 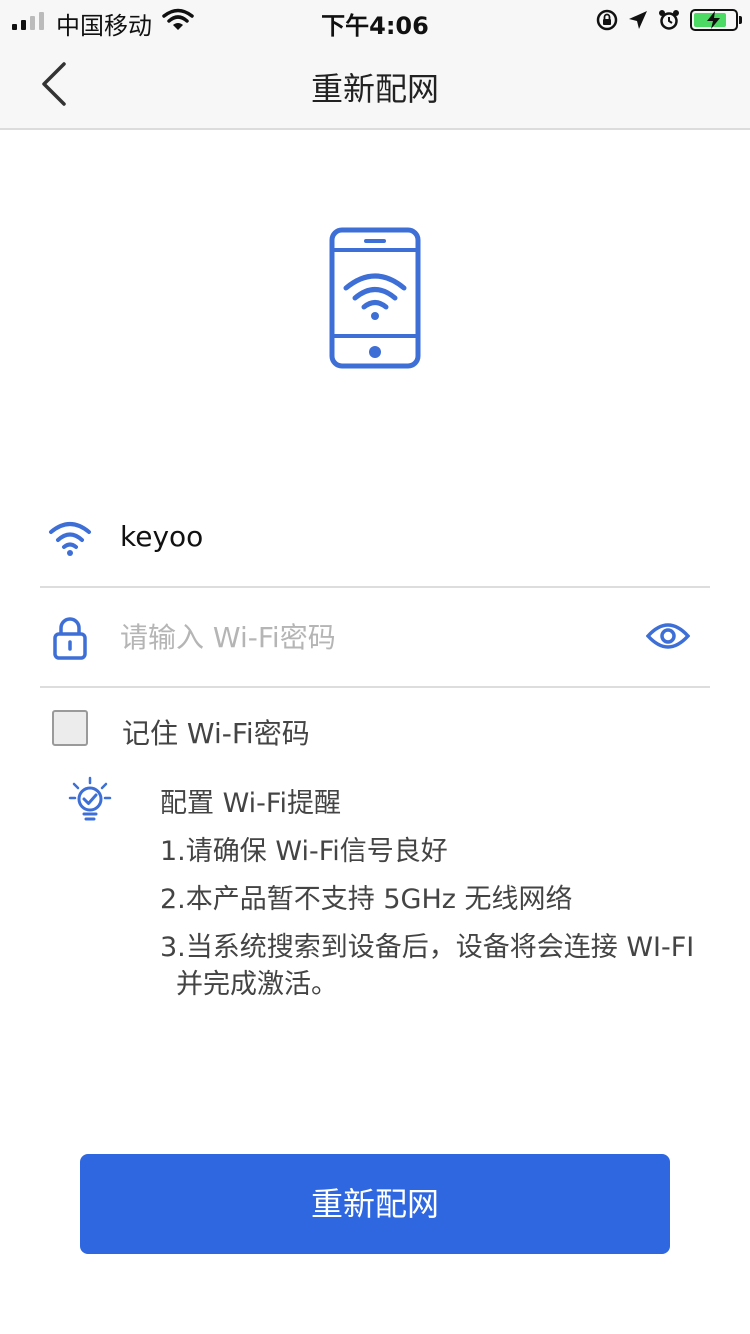 What do you see at coordinates (427, 947) in the screenshot?
I see `tip-item: 3.当系统搜索到设备后，设备将会连接 WI-FI` at bounding box center [427, 947].